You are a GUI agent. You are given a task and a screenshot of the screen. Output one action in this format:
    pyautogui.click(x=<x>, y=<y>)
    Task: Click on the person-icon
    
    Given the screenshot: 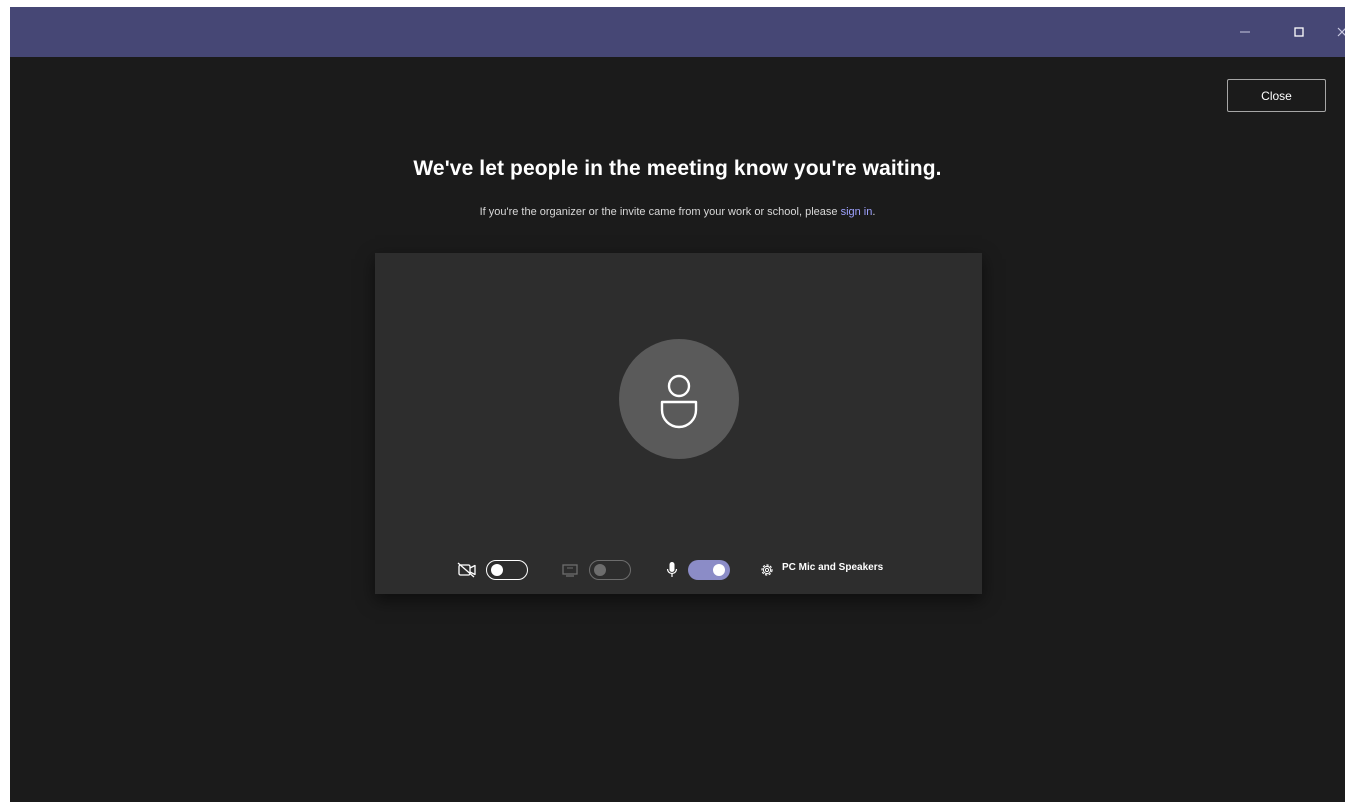 What is the action you would take?
    pyautogui.click(x=679, y=401)
    